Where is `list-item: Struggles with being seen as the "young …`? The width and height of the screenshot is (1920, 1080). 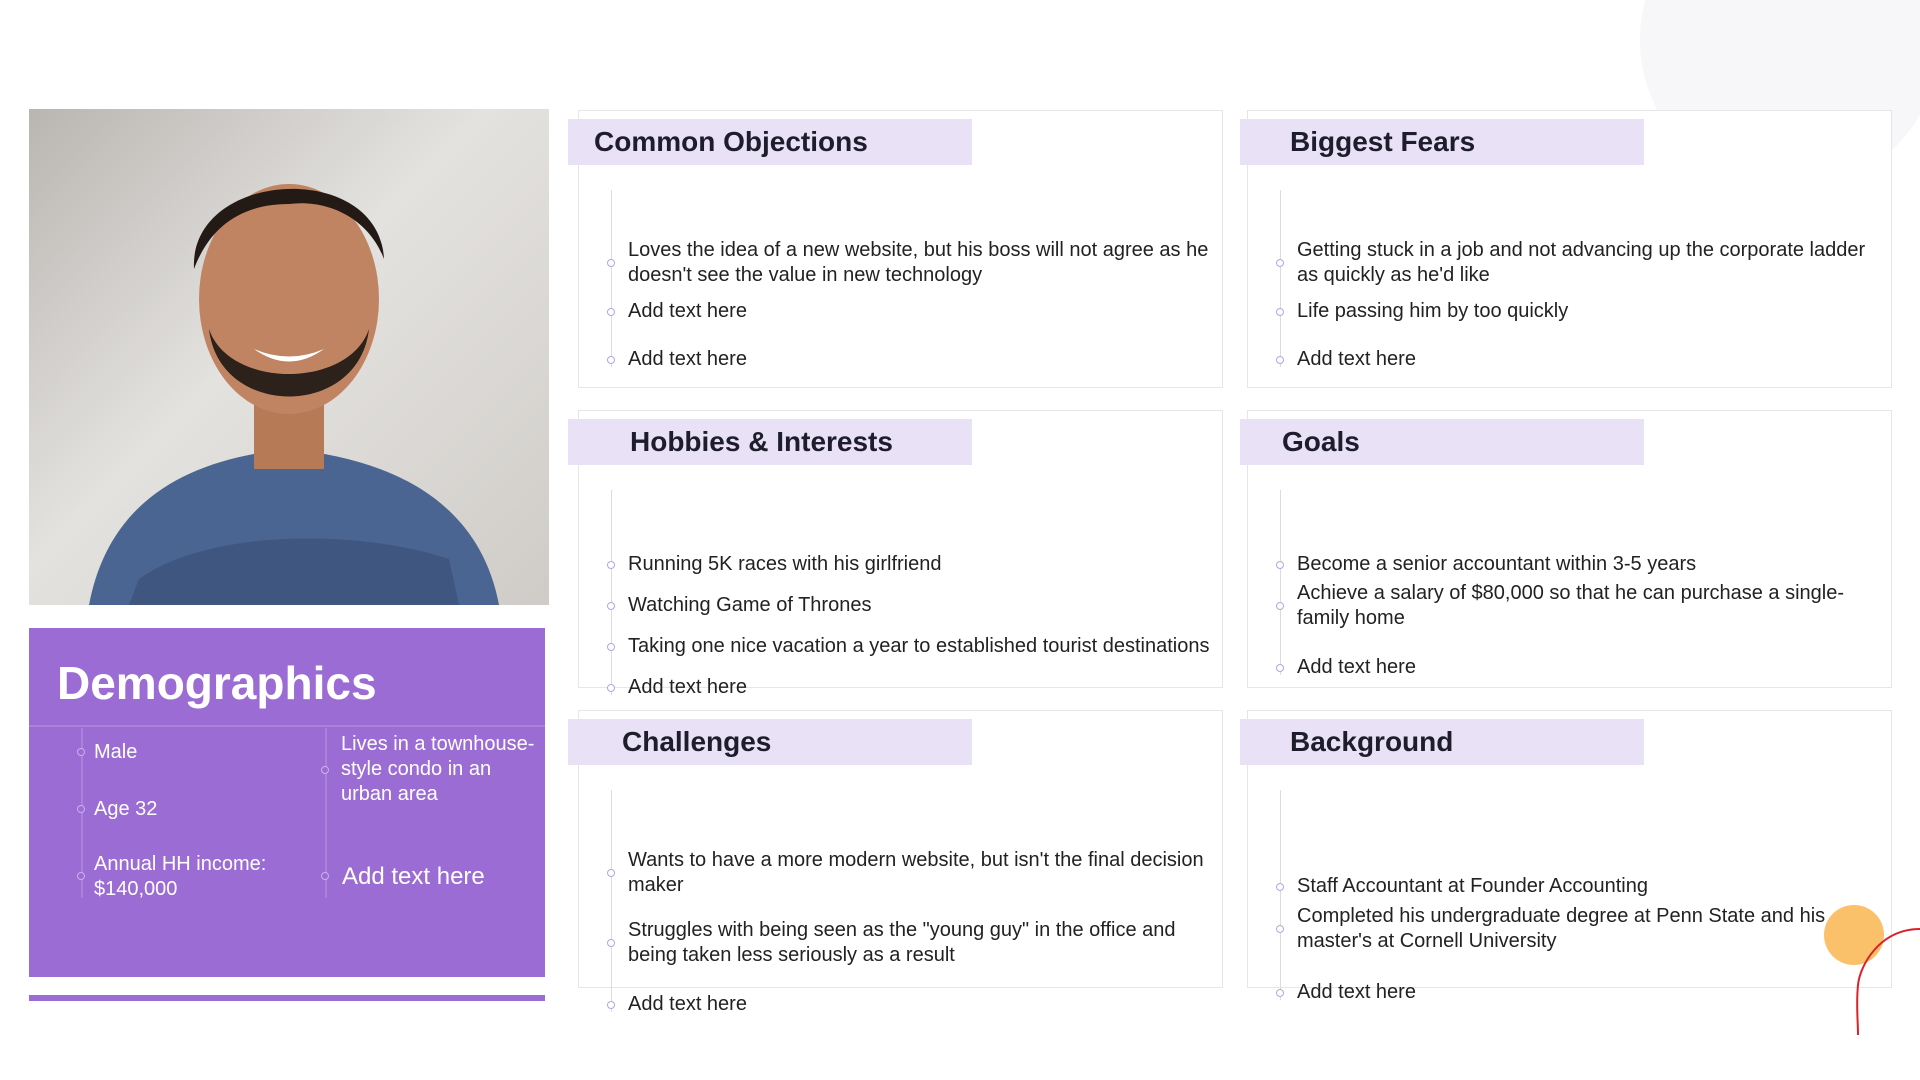
list-item: Struggles with being seen as the "young … is located at coordinates (909, 943).